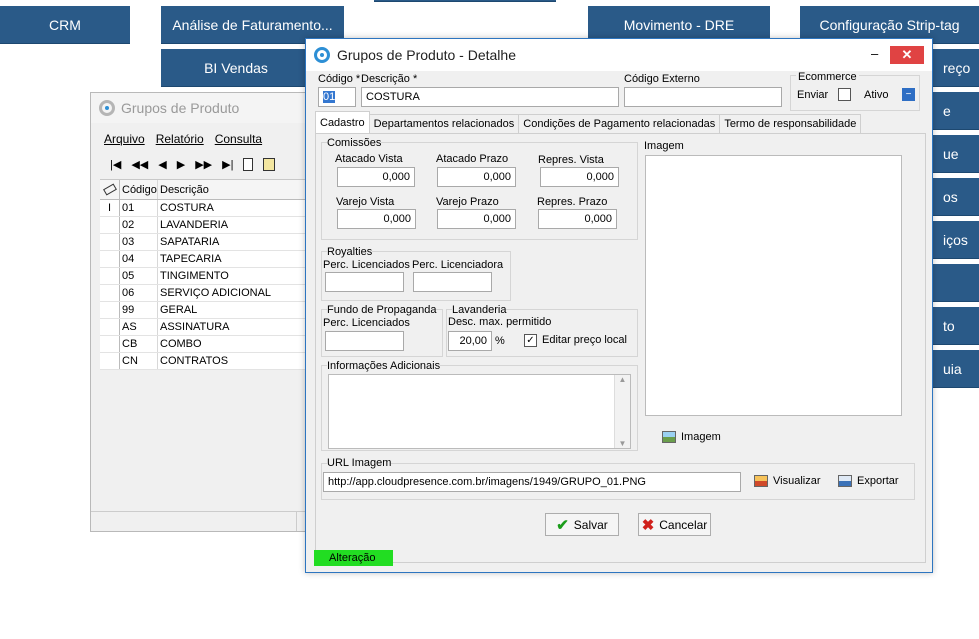 The height and width of the screenshot is (639, 979). Describe the element at coordinates (232, 190) in the screenshot. I see `column-header-descricao: Descrição` at that location.